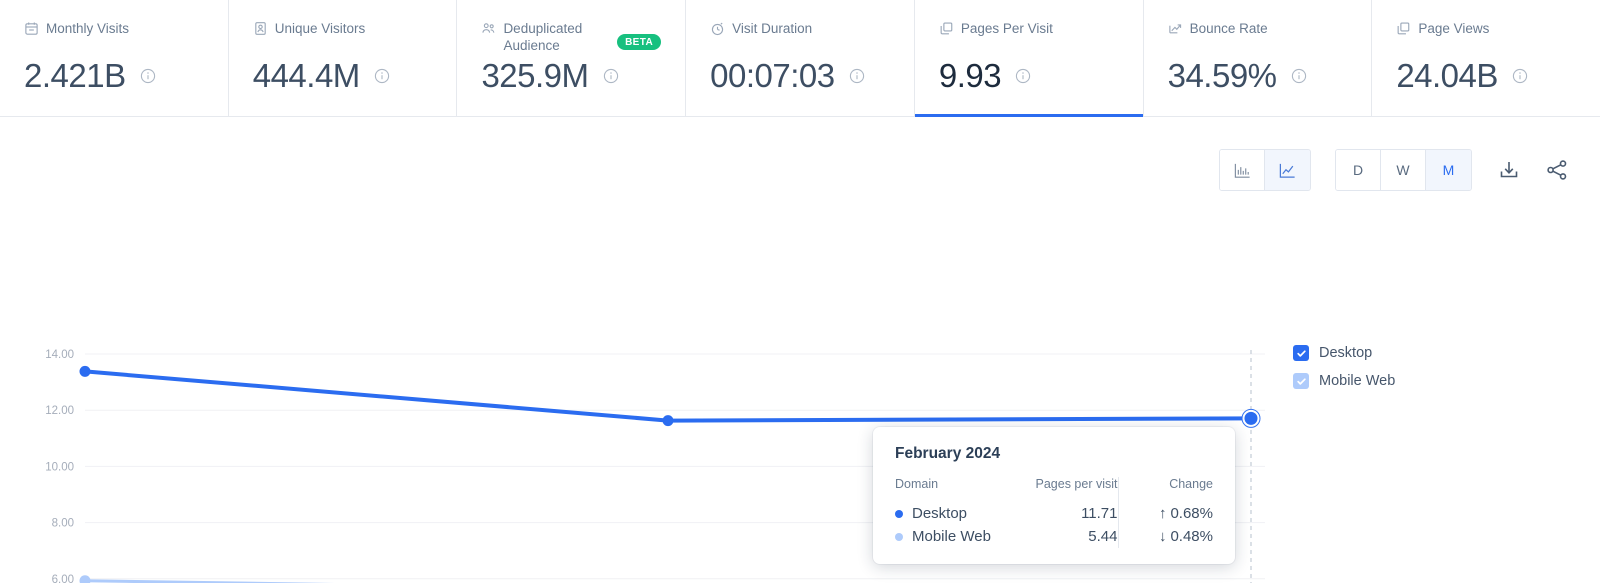  Describe the element at coordinates (951, 536) in the screenshot. I see `tooltip-domain-label: Mobile Web` at that location.